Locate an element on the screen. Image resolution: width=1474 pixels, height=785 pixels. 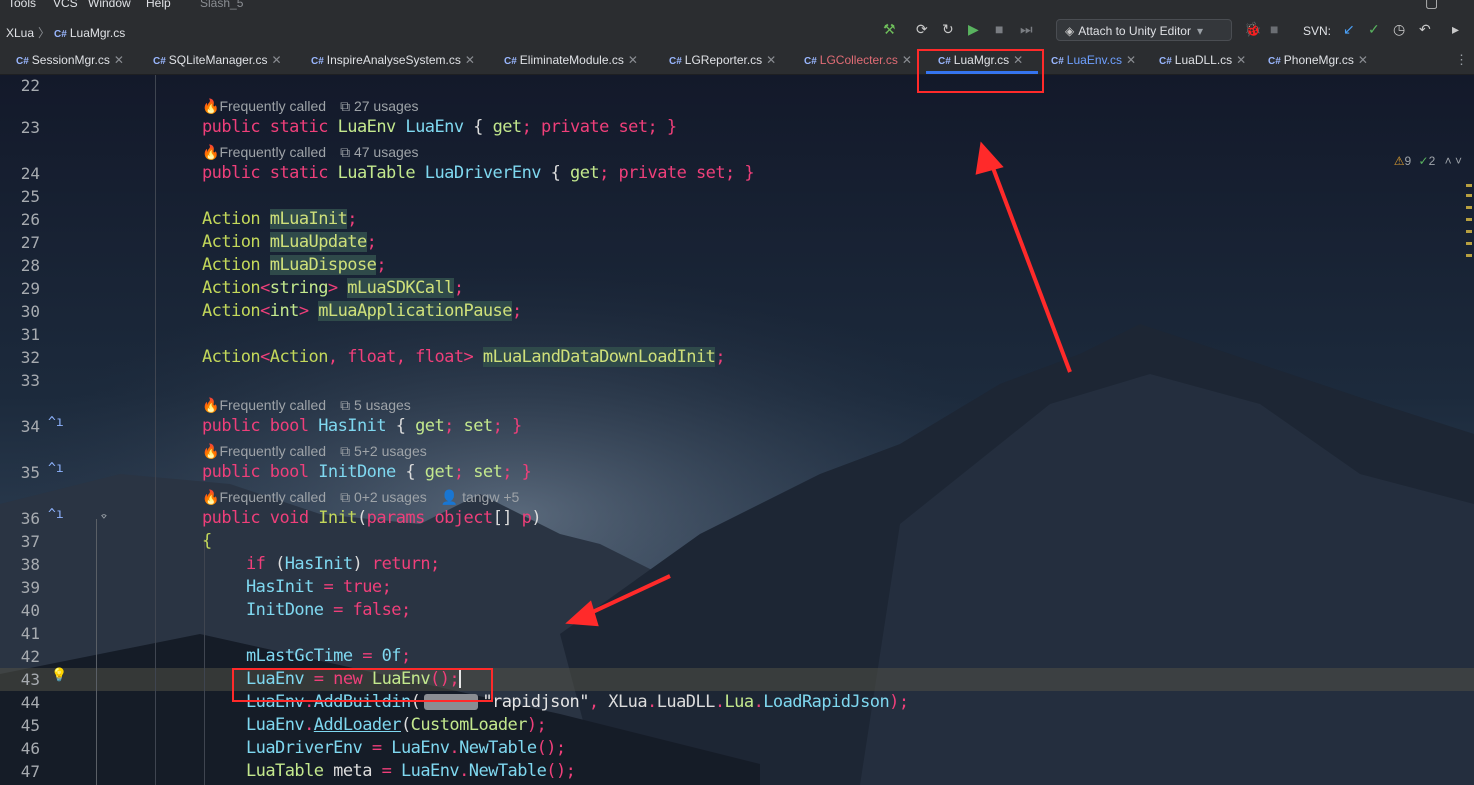
attach-unity-dropdown: ◈ Attach to Unity Editor ▾ is located at coordinates (1144, 30).